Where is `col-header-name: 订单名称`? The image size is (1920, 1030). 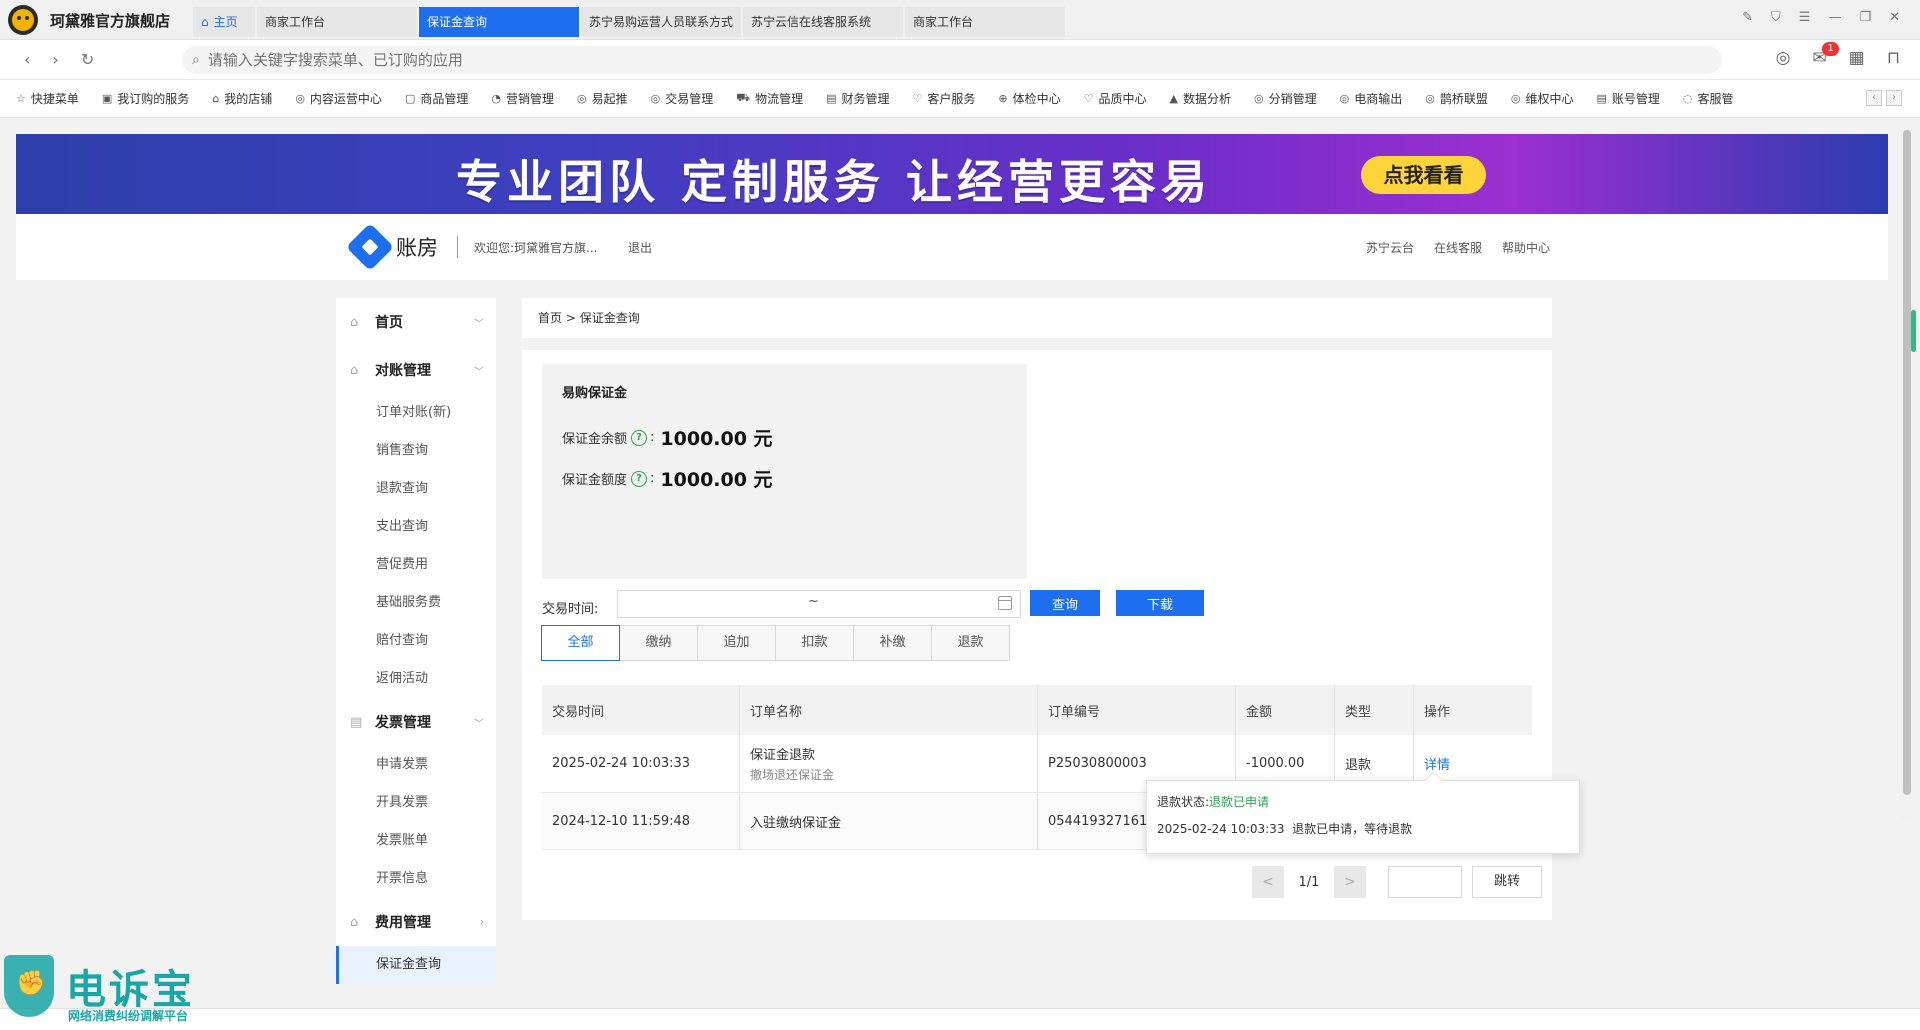
col-header-name: 订单名称 is located at coordinates (889, 710).